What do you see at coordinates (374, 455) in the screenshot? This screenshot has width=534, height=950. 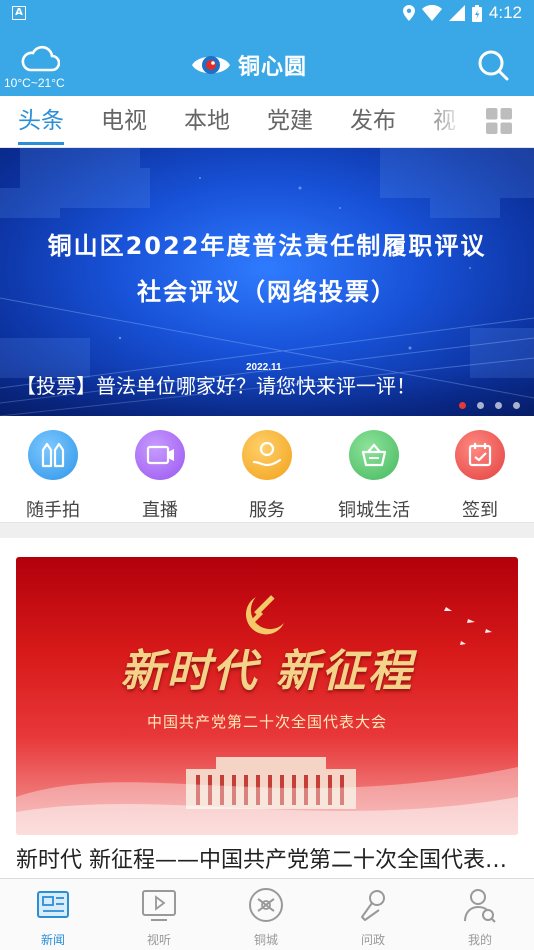 I see `shopping-basket-icon` at bounding box center [374, 455].